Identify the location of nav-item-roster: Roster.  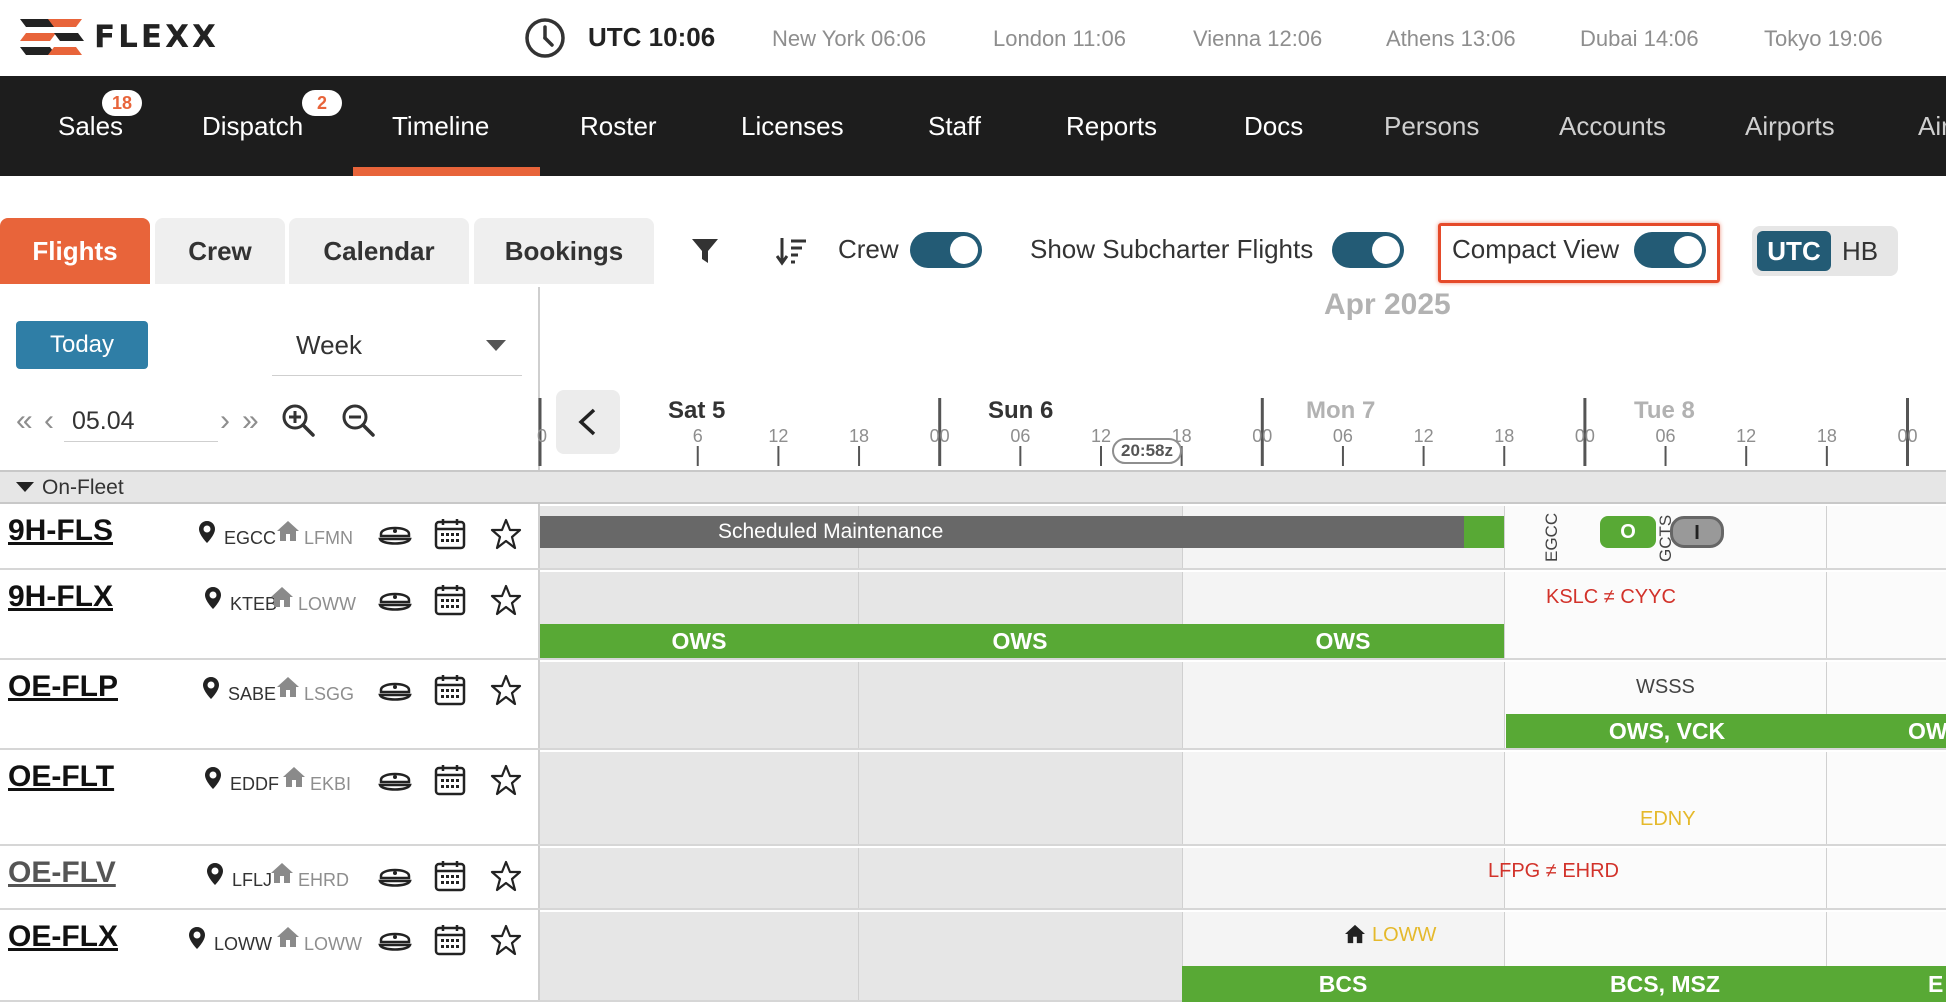
(618, 126).